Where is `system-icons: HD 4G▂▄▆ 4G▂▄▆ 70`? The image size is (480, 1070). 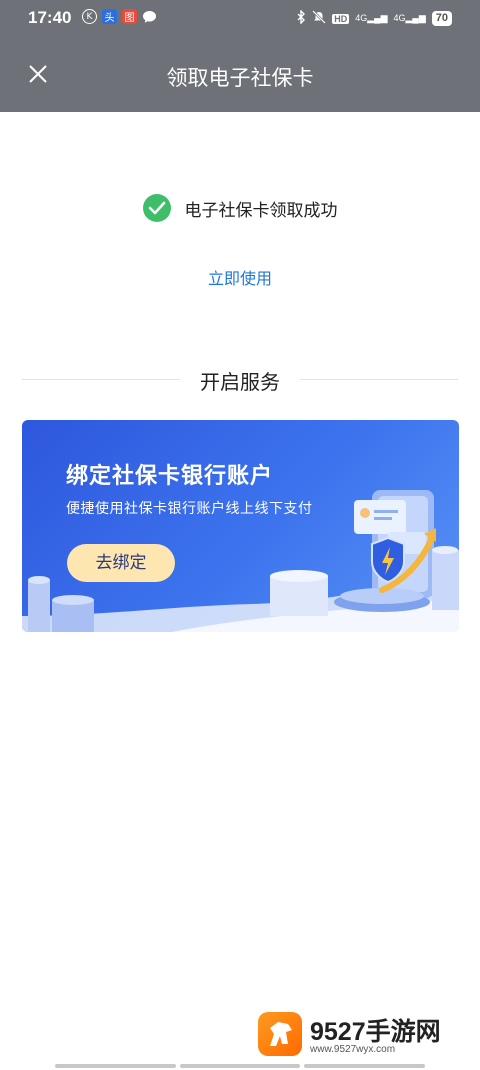
system-icons: HD 4G▂▄▆ 4G▂▄▆ 70 is located at coordinates (374, 18).